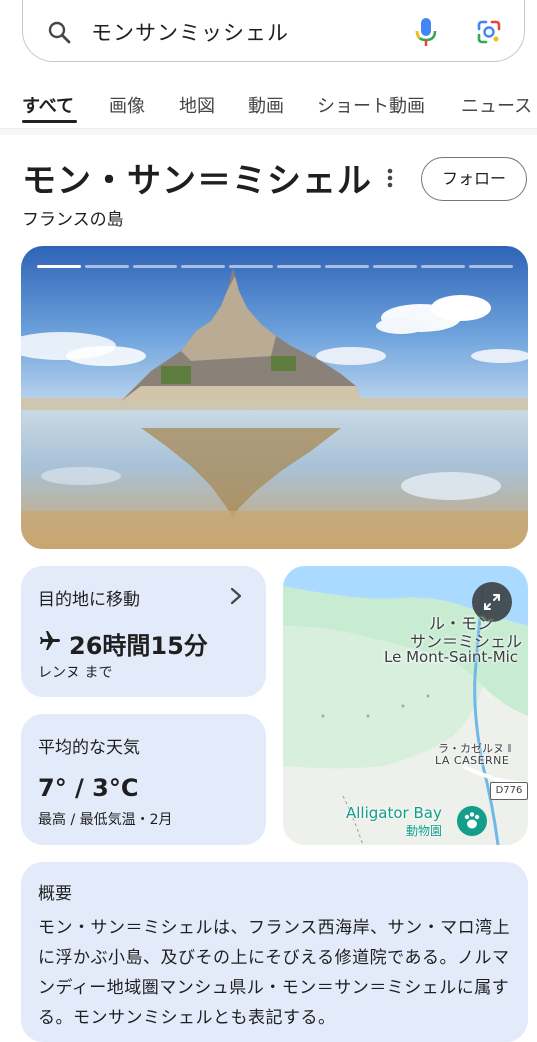 The height and width of the screenshot is (1042, 537). I want to click on search-tabs: すべて 画像 地図 動画 ショート動画 ニュース, so click(268, 104).